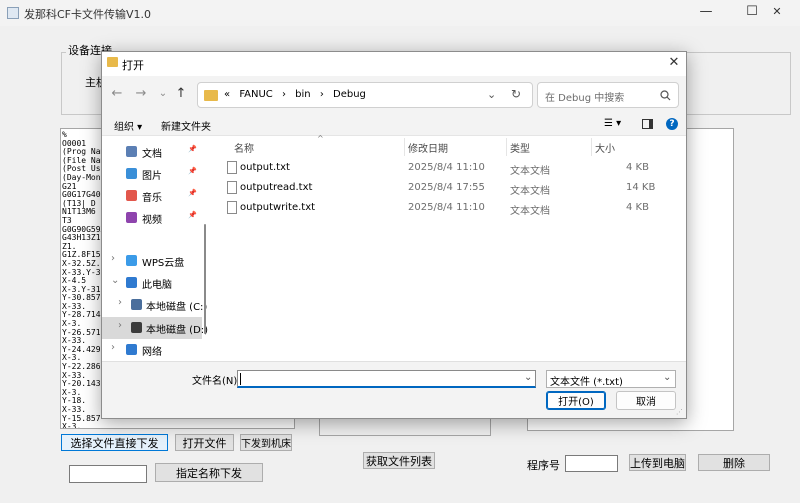 This screenshot has height=503, width=800. What do you see at coordinates (428, 147) in the screenshot?
I see `column-date: 修改日期` at bounding box center [428, 147].